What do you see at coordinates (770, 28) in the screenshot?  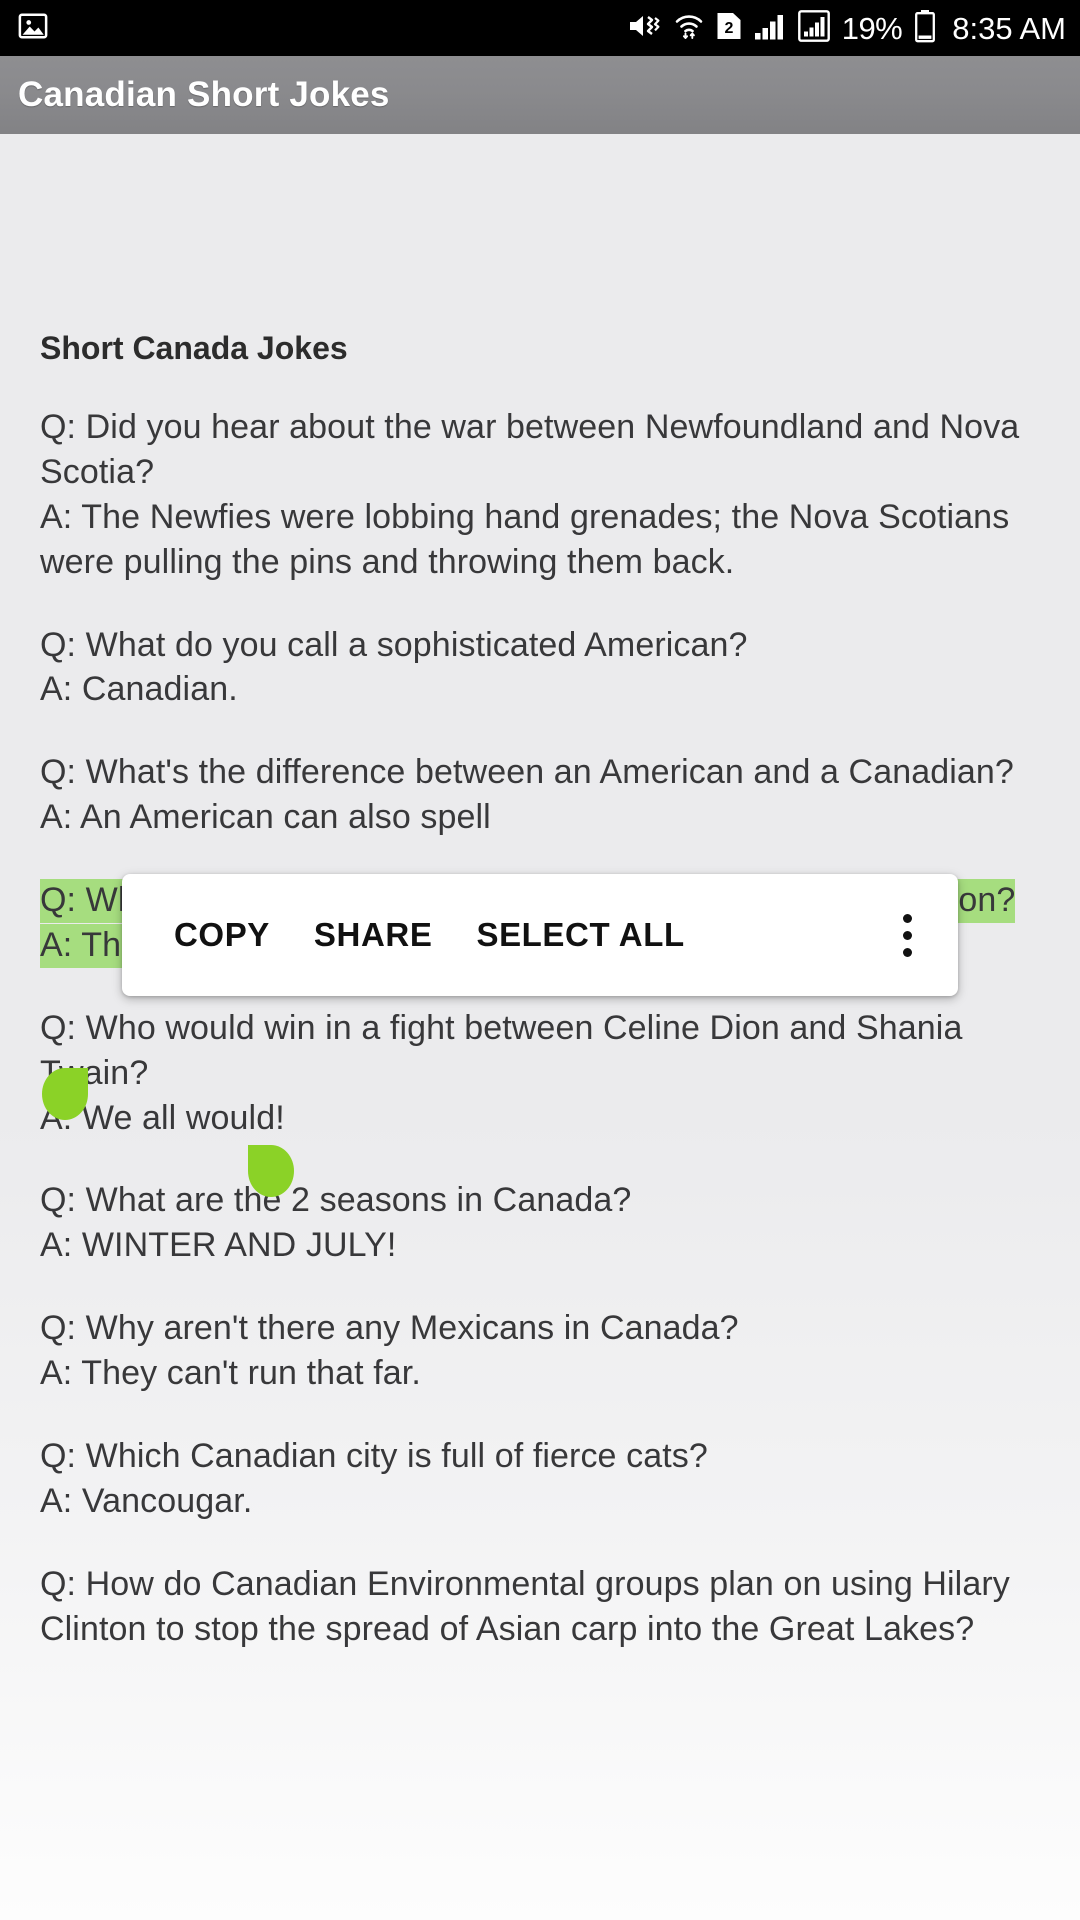 I see `signal-bars-icon` at bounding box center [770, 28].